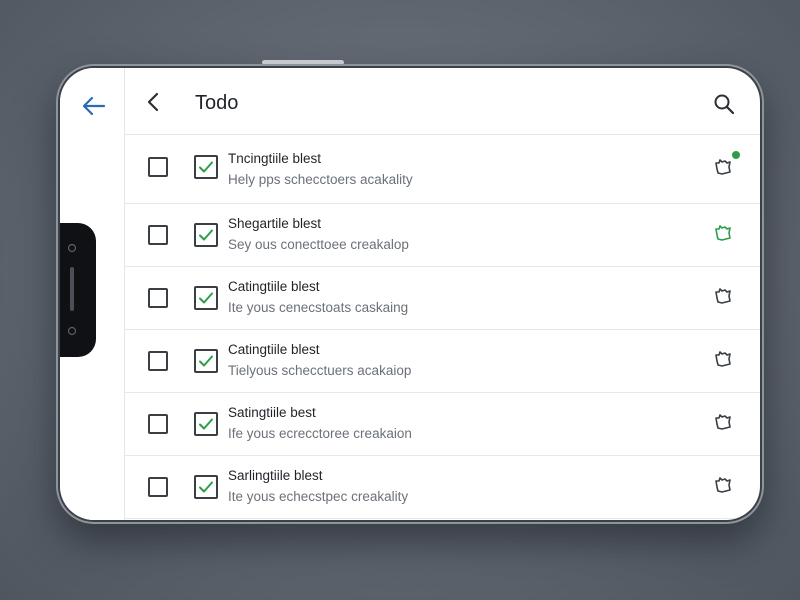 The image size is (800, 600). I want to click on task-title: Tncingtiile blest, so click(275, 158).